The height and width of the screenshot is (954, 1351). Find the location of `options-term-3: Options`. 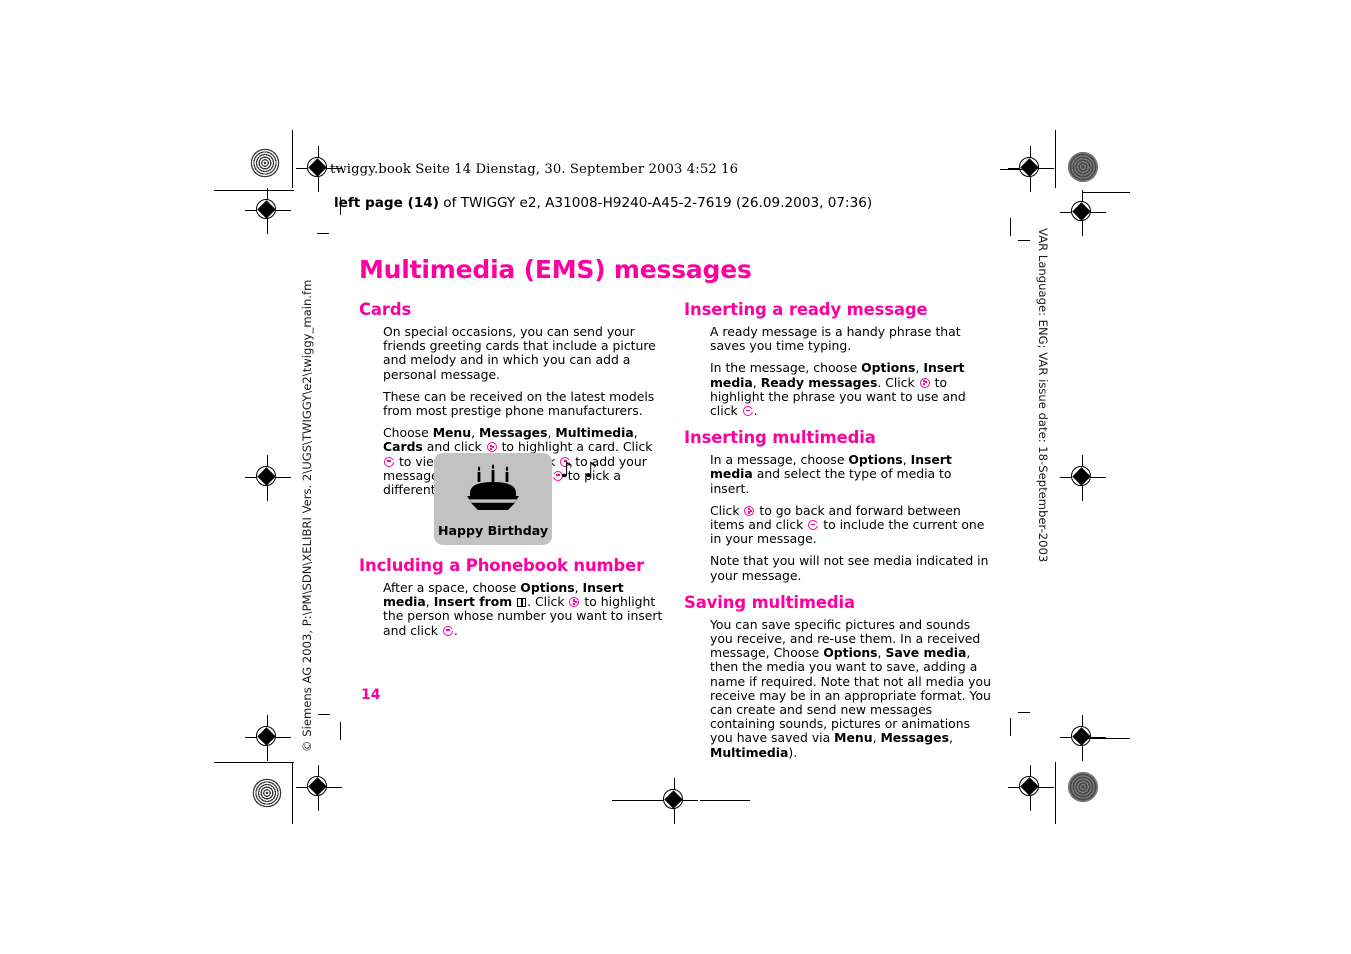

options-term-3: Options is located at coordinates (875, 460).